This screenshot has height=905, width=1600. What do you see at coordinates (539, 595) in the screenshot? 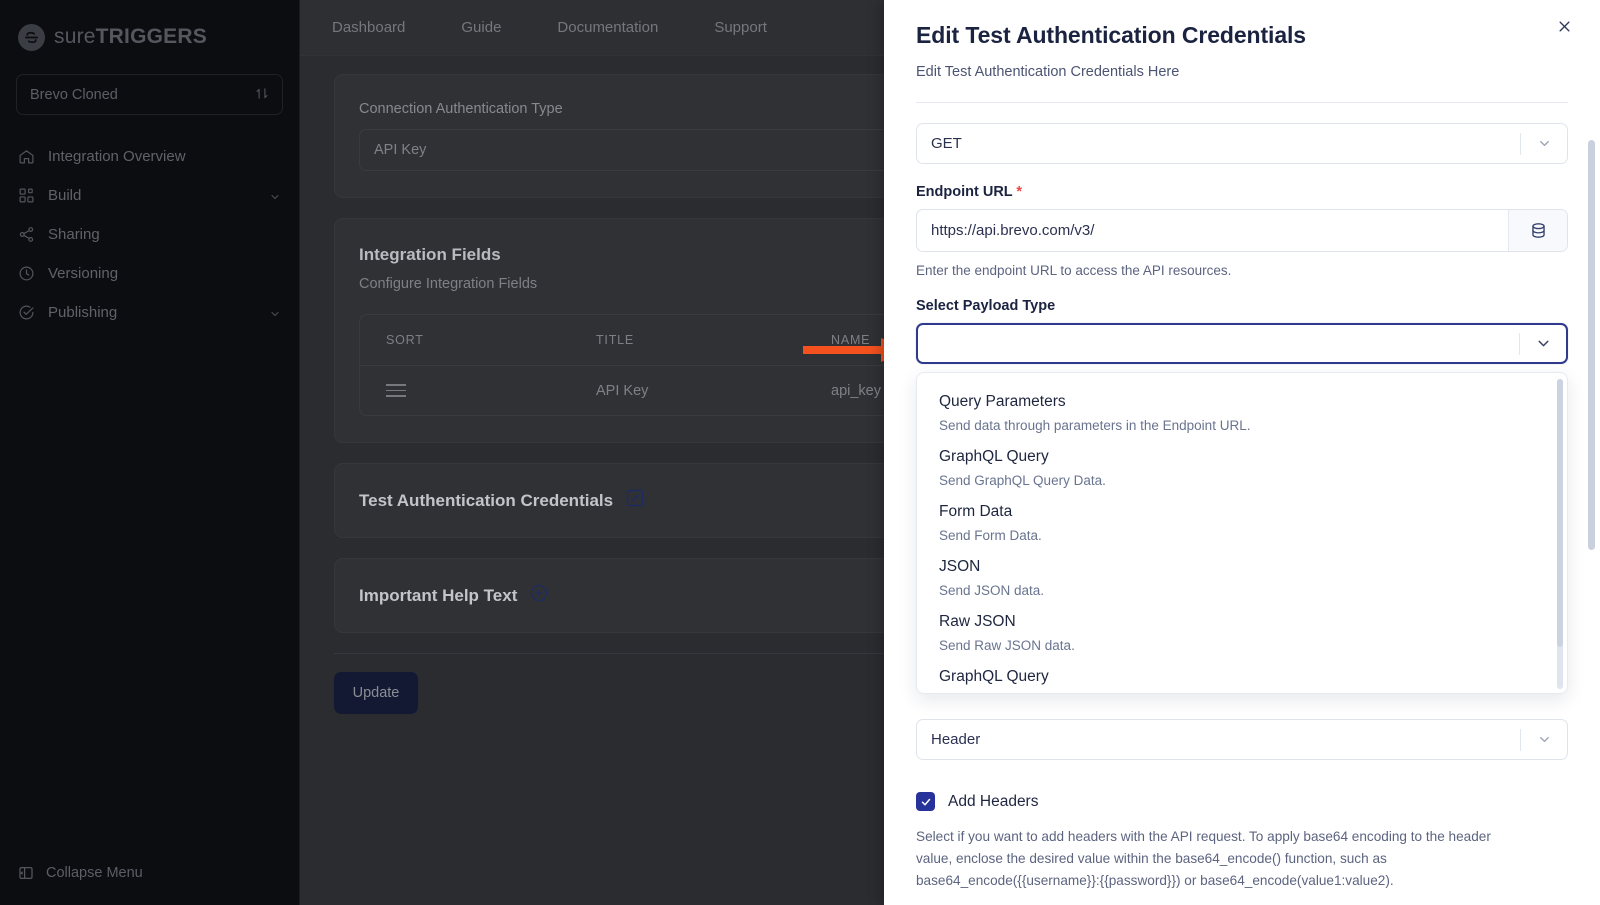
I see `plus-circle-icon` at bounding box center [539, 595].